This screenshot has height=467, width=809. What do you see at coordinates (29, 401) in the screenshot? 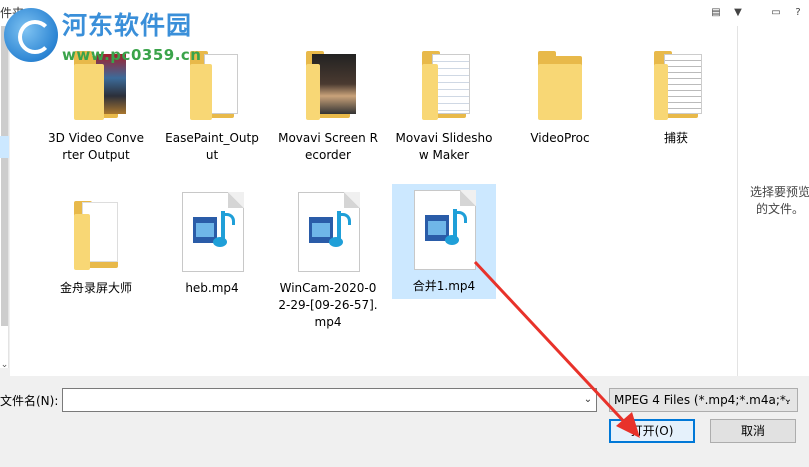
I see `filename-label: 文件名(N):` at bounding box center [29, 401].